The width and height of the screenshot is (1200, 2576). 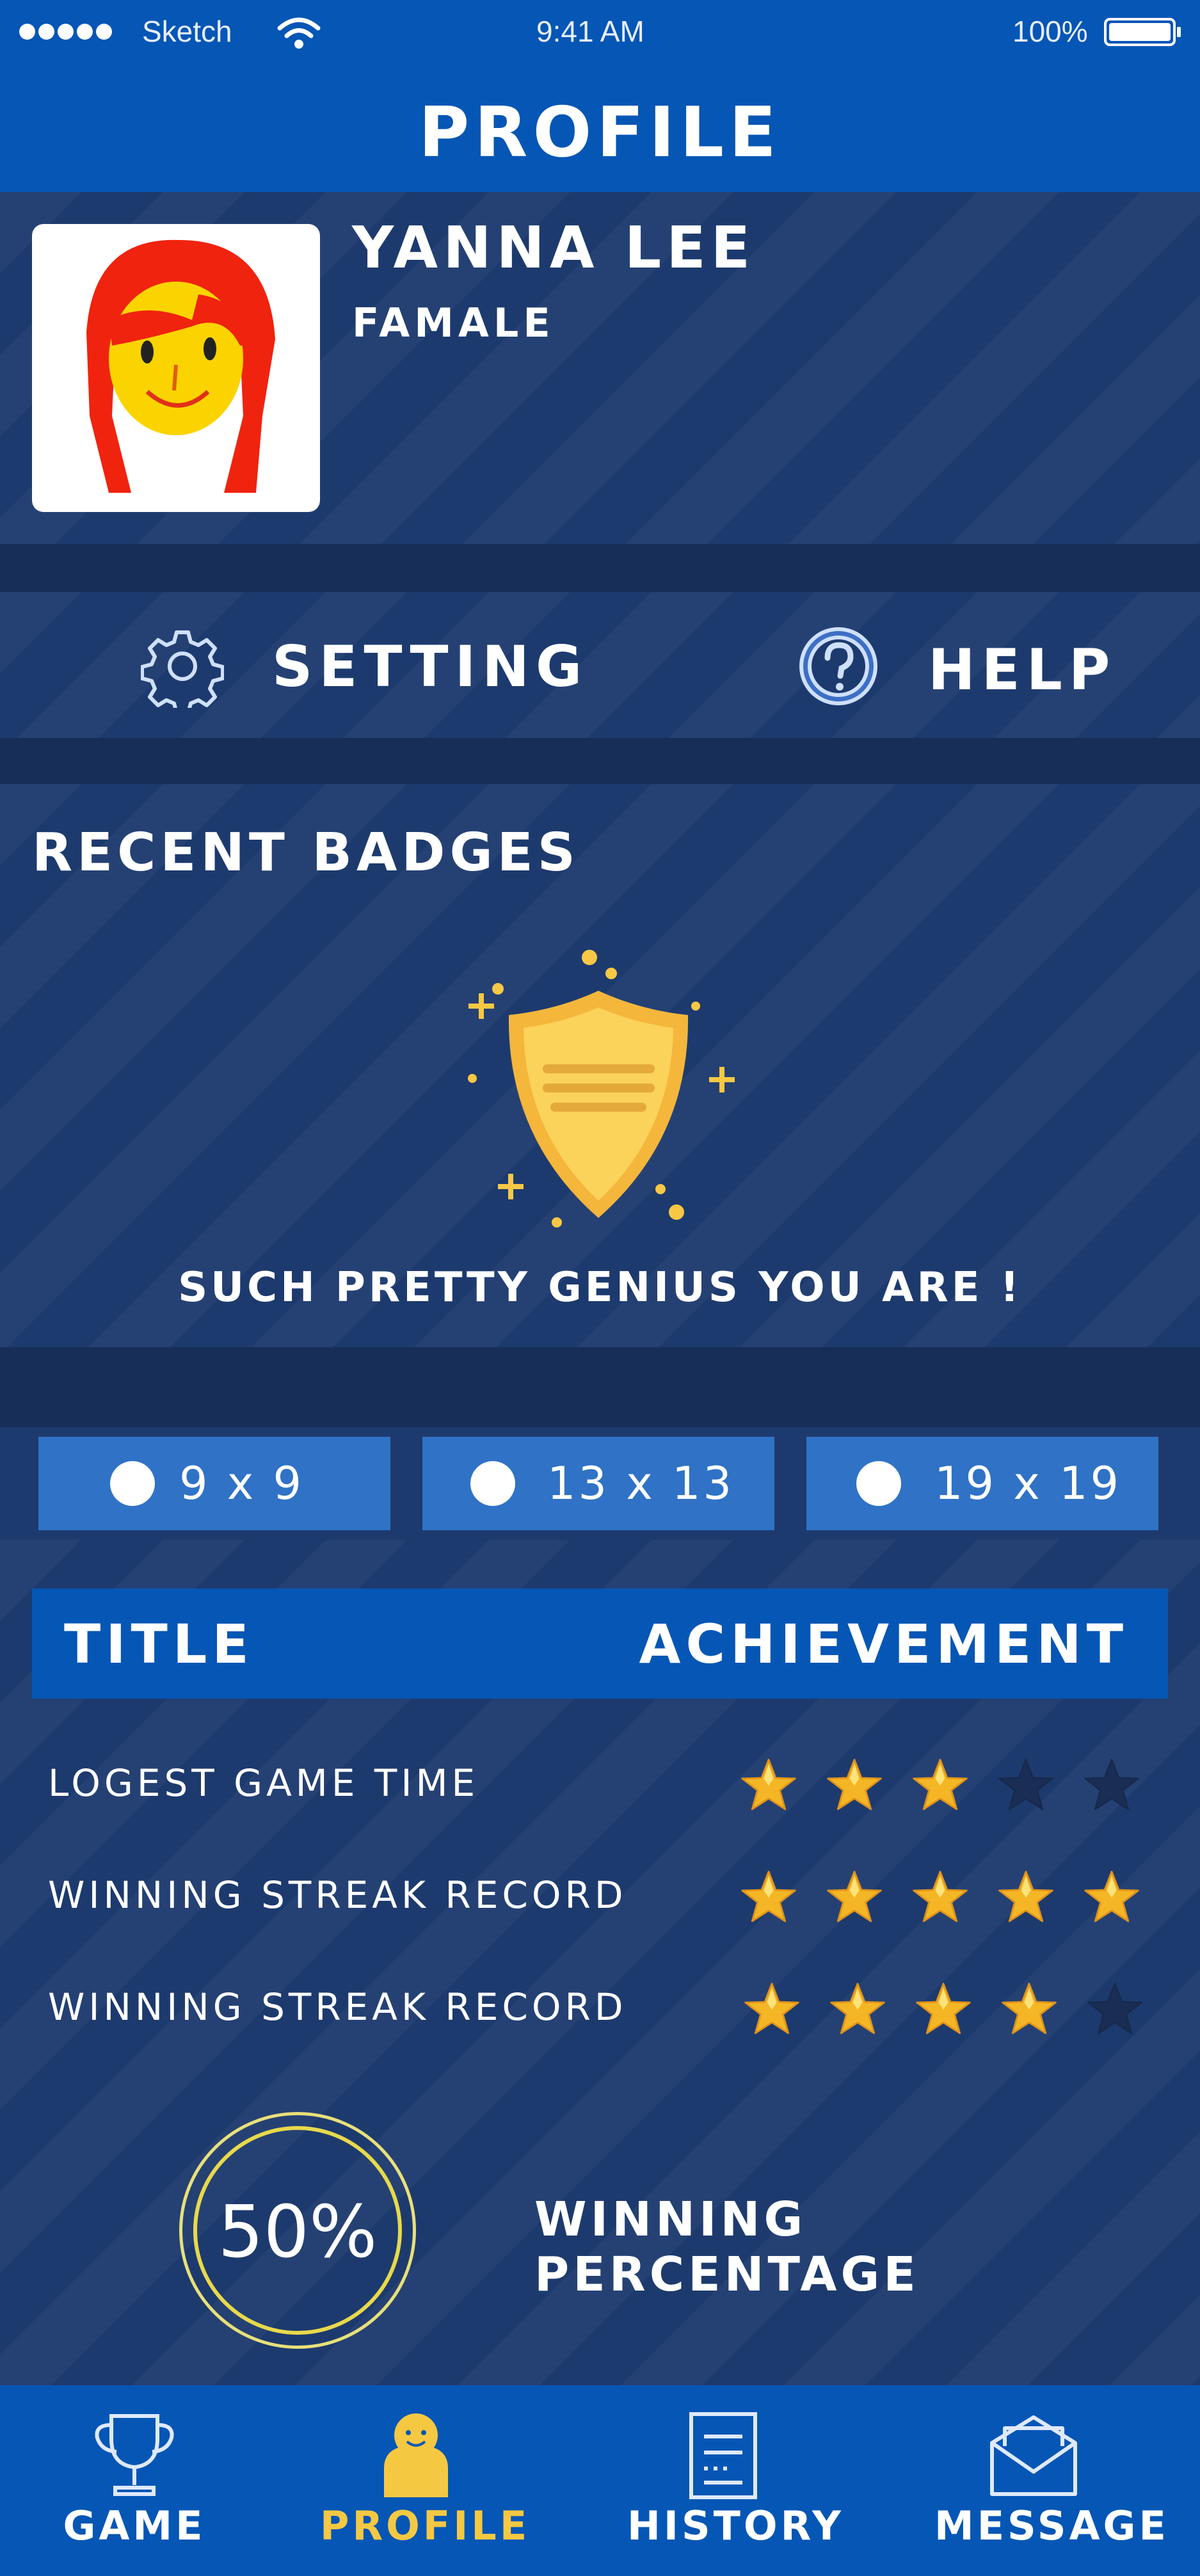 What do you see at coordinates (182, 669) in the screenshot?
I see `gear-icon` at bounding box center [182, 669].